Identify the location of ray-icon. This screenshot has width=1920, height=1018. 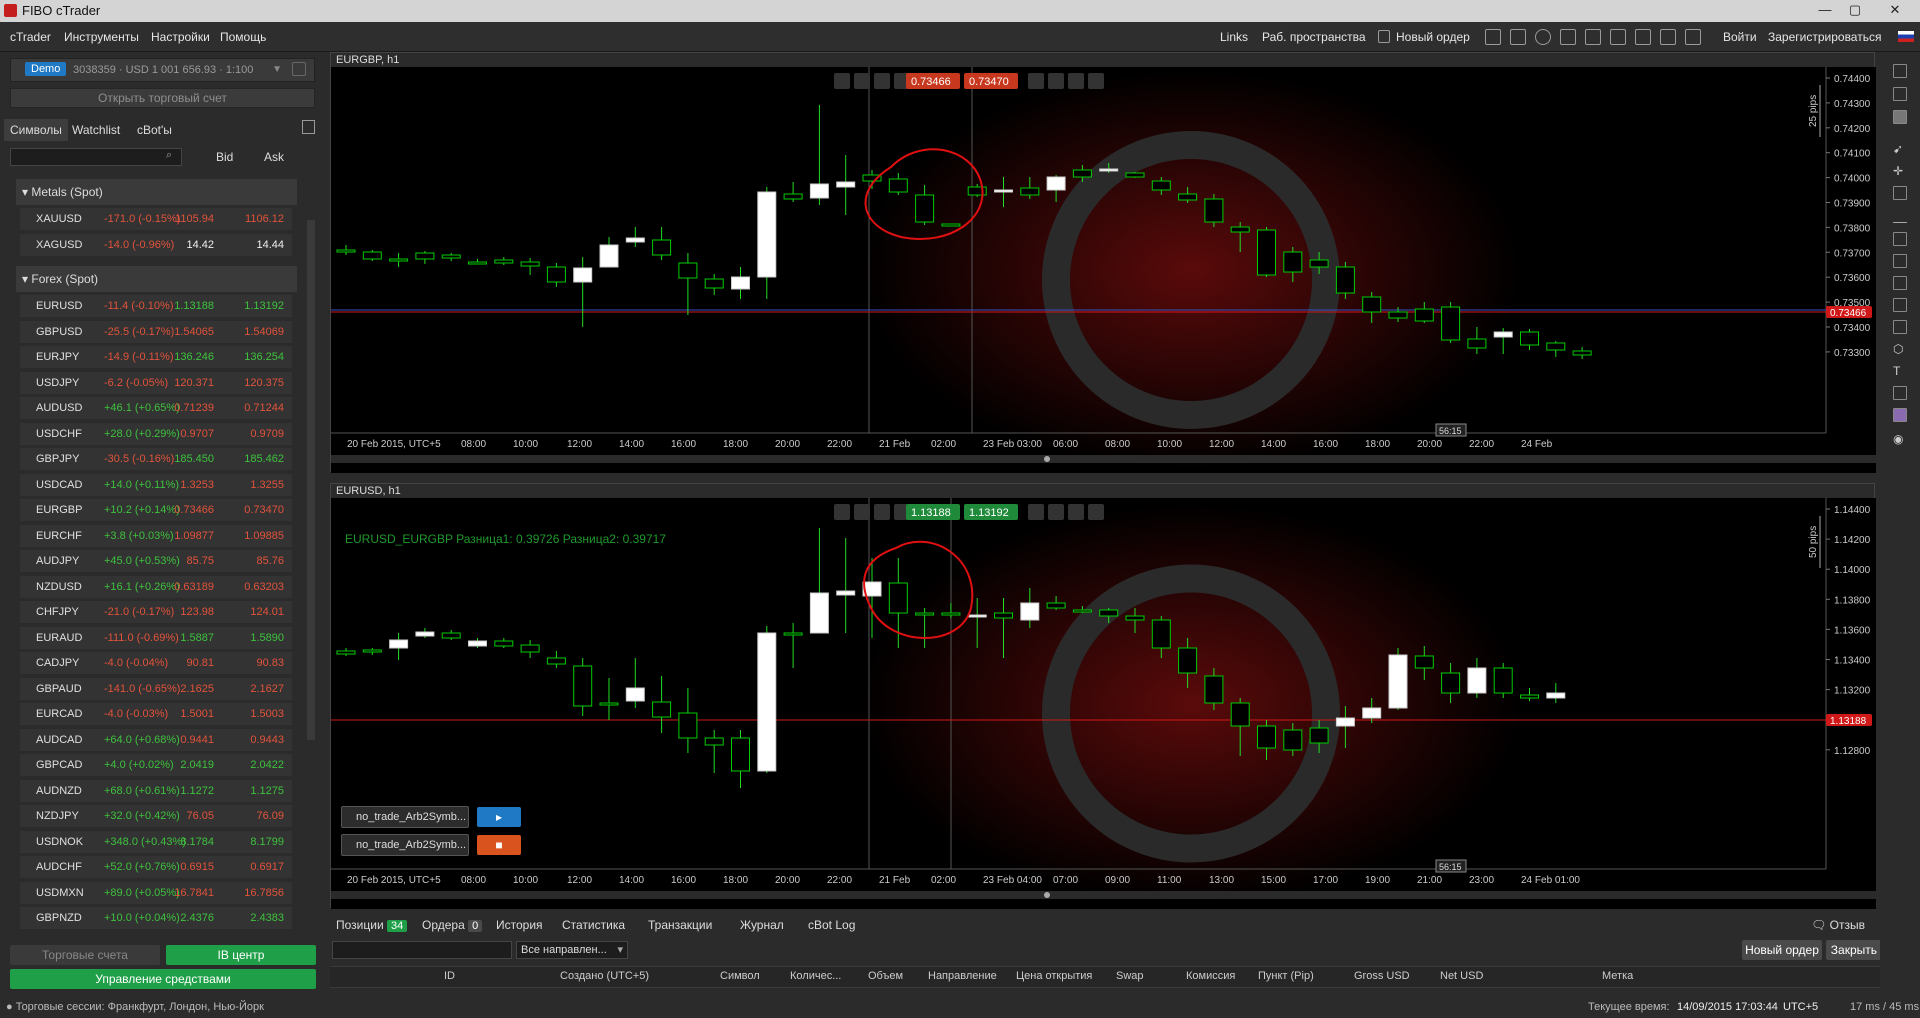
(1900, 261).